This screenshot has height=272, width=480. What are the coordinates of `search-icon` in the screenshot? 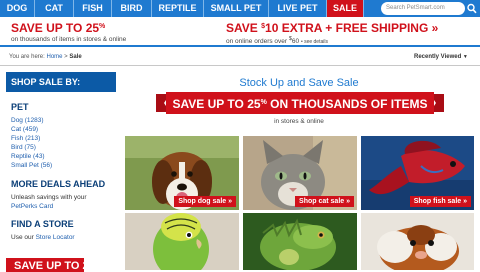 It's located at (472, 8).